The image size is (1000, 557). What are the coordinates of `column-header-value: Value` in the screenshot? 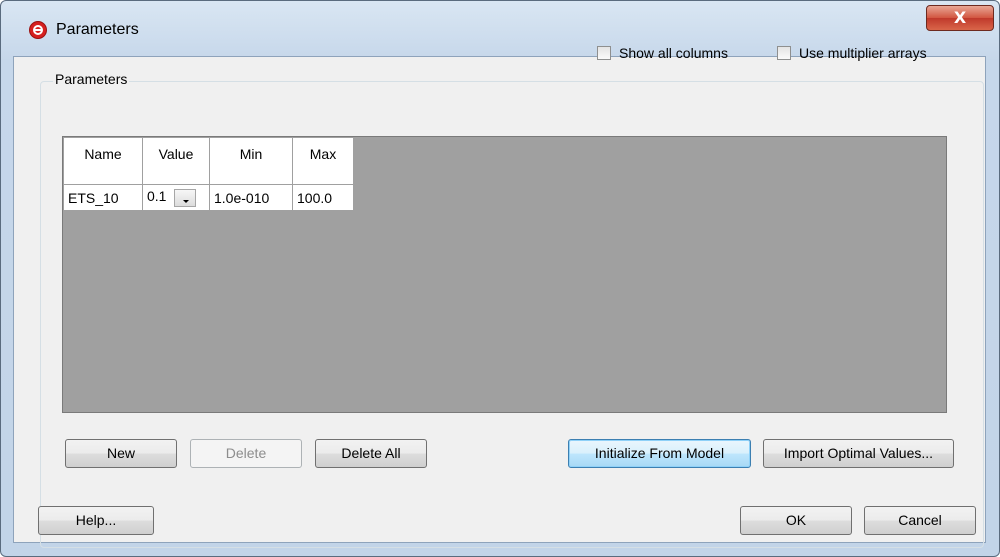 It's located at (176, 161).